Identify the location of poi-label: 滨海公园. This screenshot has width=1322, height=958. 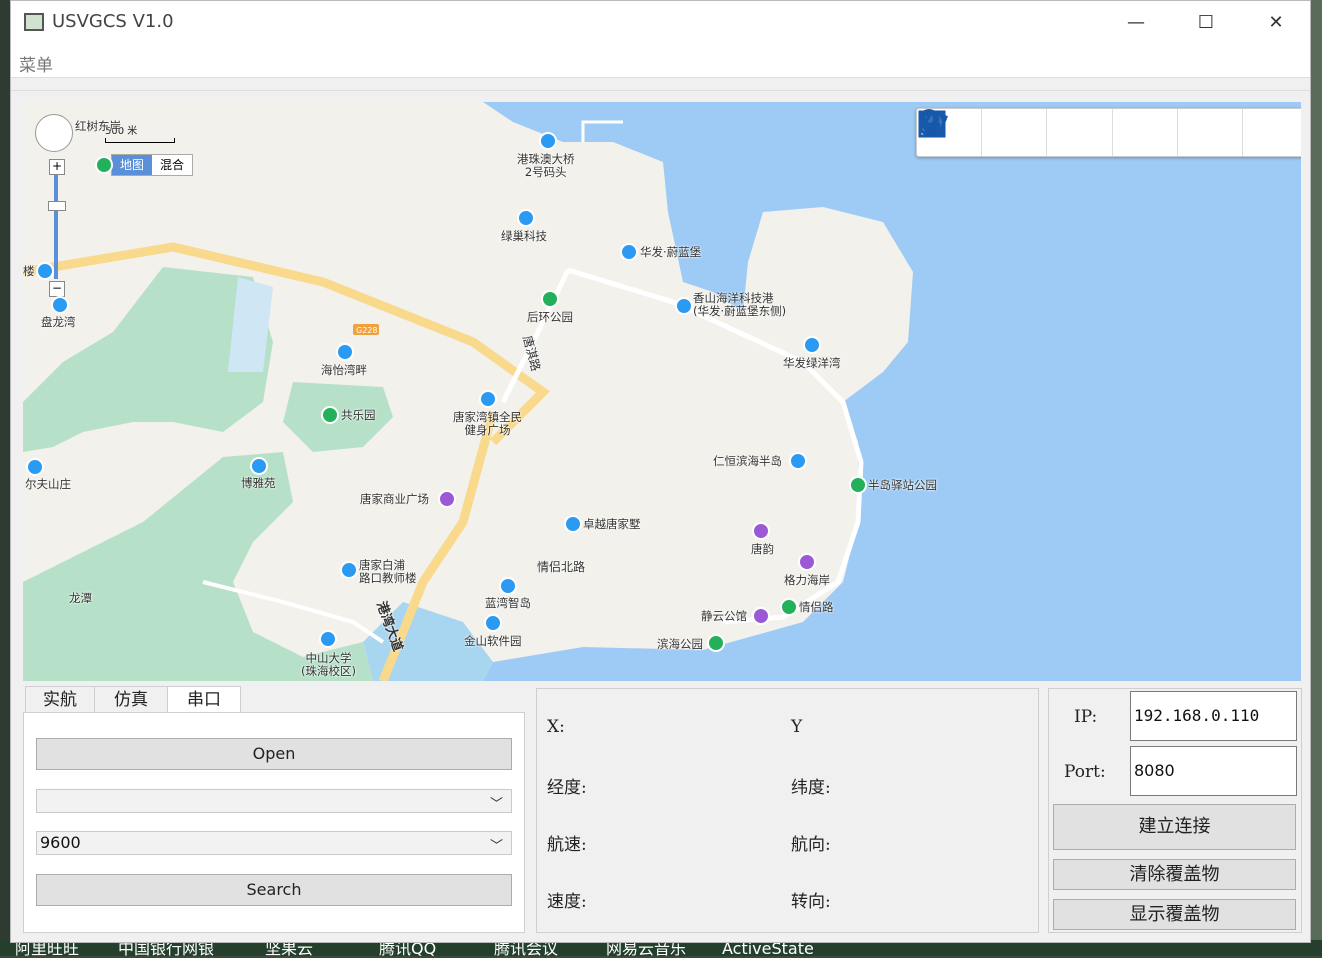
(680, 644).